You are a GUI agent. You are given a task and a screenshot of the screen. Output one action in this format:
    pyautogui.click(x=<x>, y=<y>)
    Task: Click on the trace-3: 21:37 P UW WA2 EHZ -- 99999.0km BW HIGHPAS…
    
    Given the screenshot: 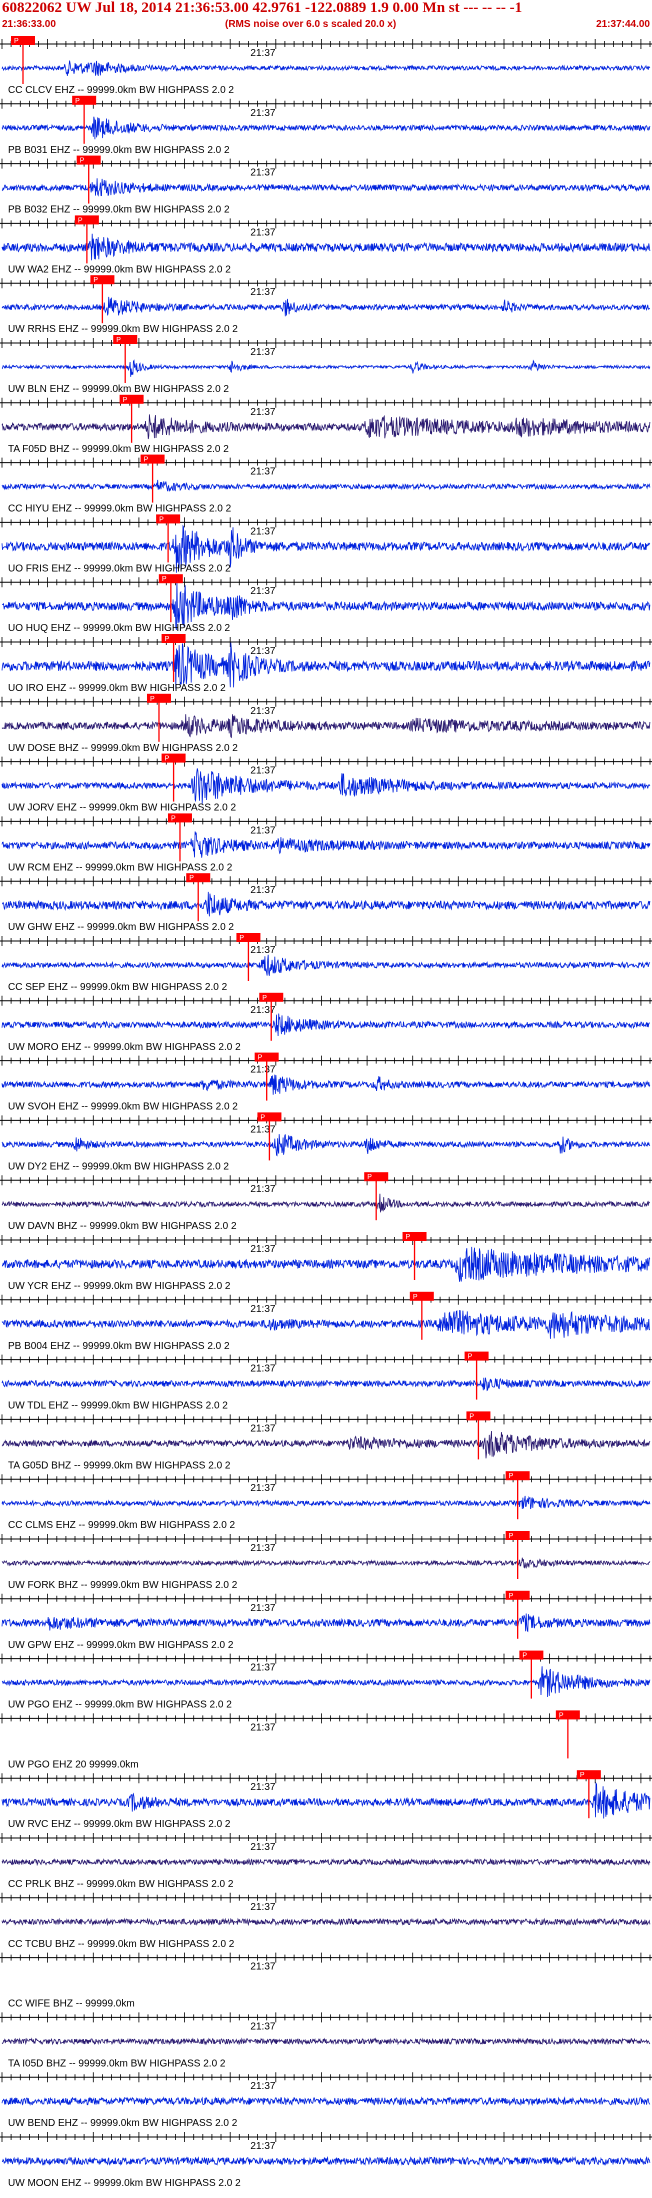 What is the action you would take?
    pyautogui.click(x=326, y=245)
    